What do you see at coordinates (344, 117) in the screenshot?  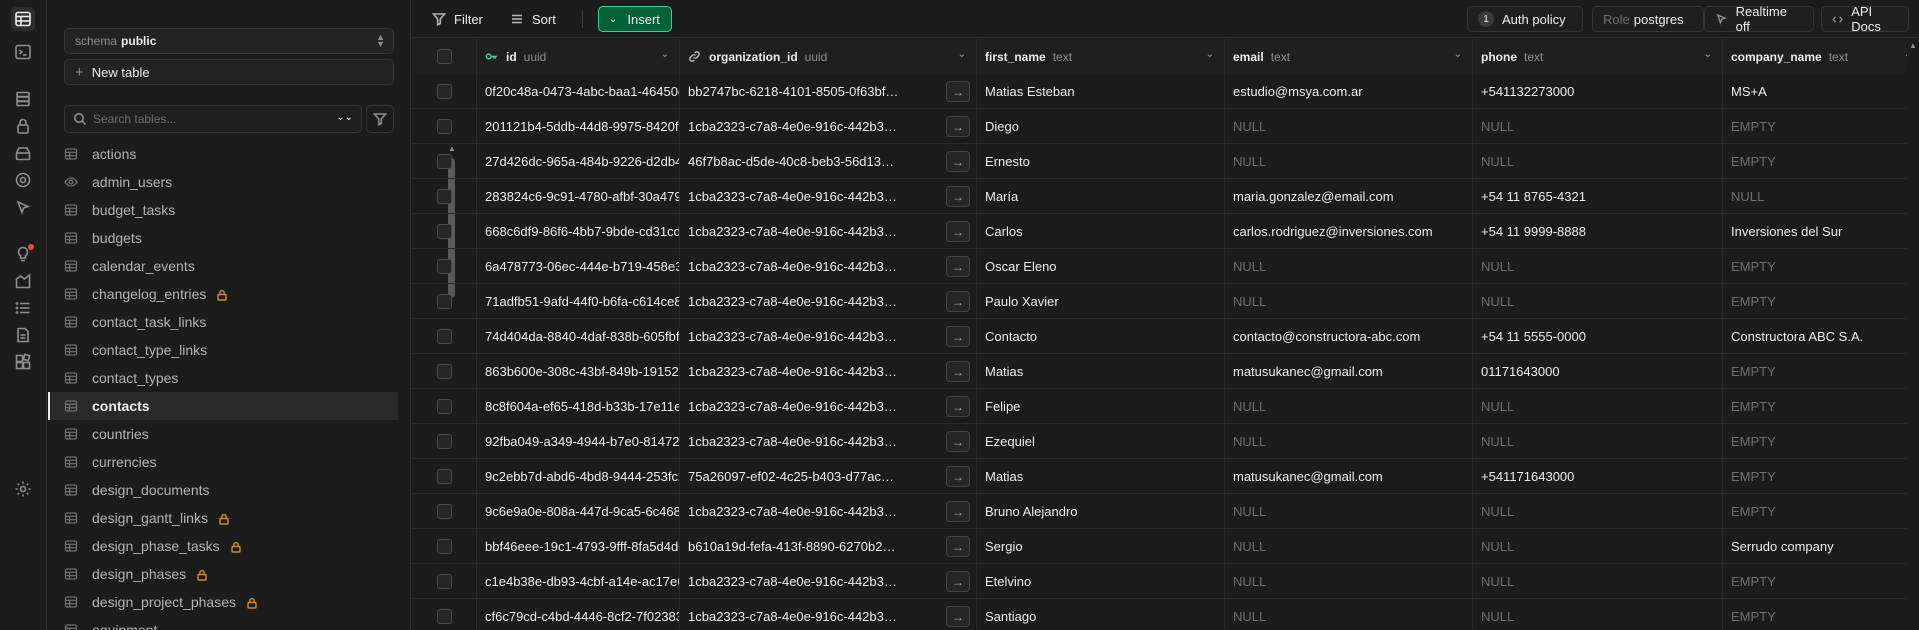 I see `chevrons-down-icon: ⌄⌄` at bounding box center [344, 117].